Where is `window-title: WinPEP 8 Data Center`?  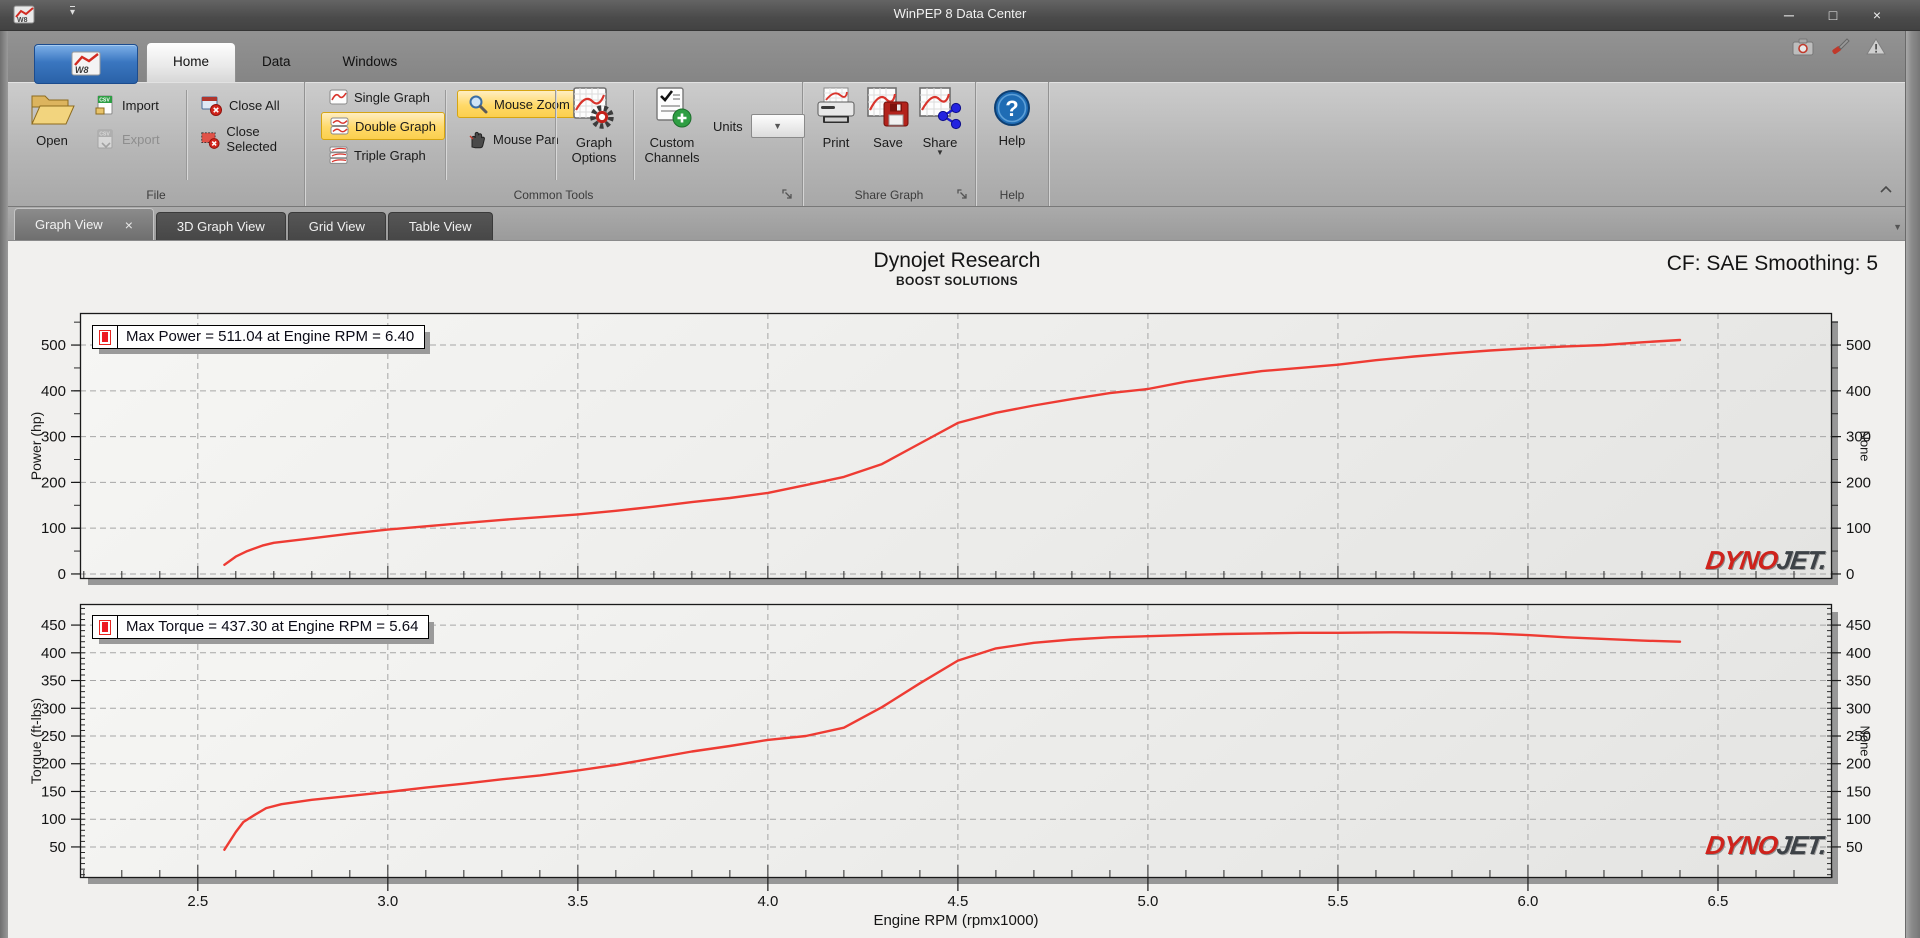
window-title: WinPEP 8 Data Center is located at coordinates (960, 13).